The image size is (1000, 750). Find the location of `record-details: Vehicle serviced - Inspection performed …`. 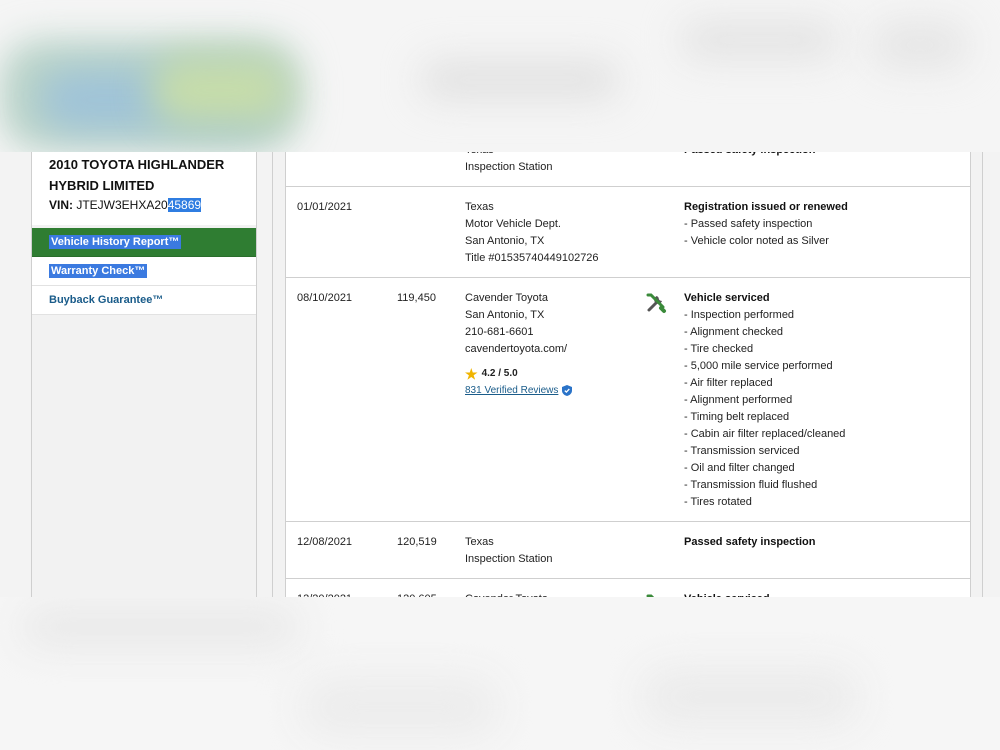

record-details: Vehicle serviced - Inspection performed … is located at coordinates (765, 400).